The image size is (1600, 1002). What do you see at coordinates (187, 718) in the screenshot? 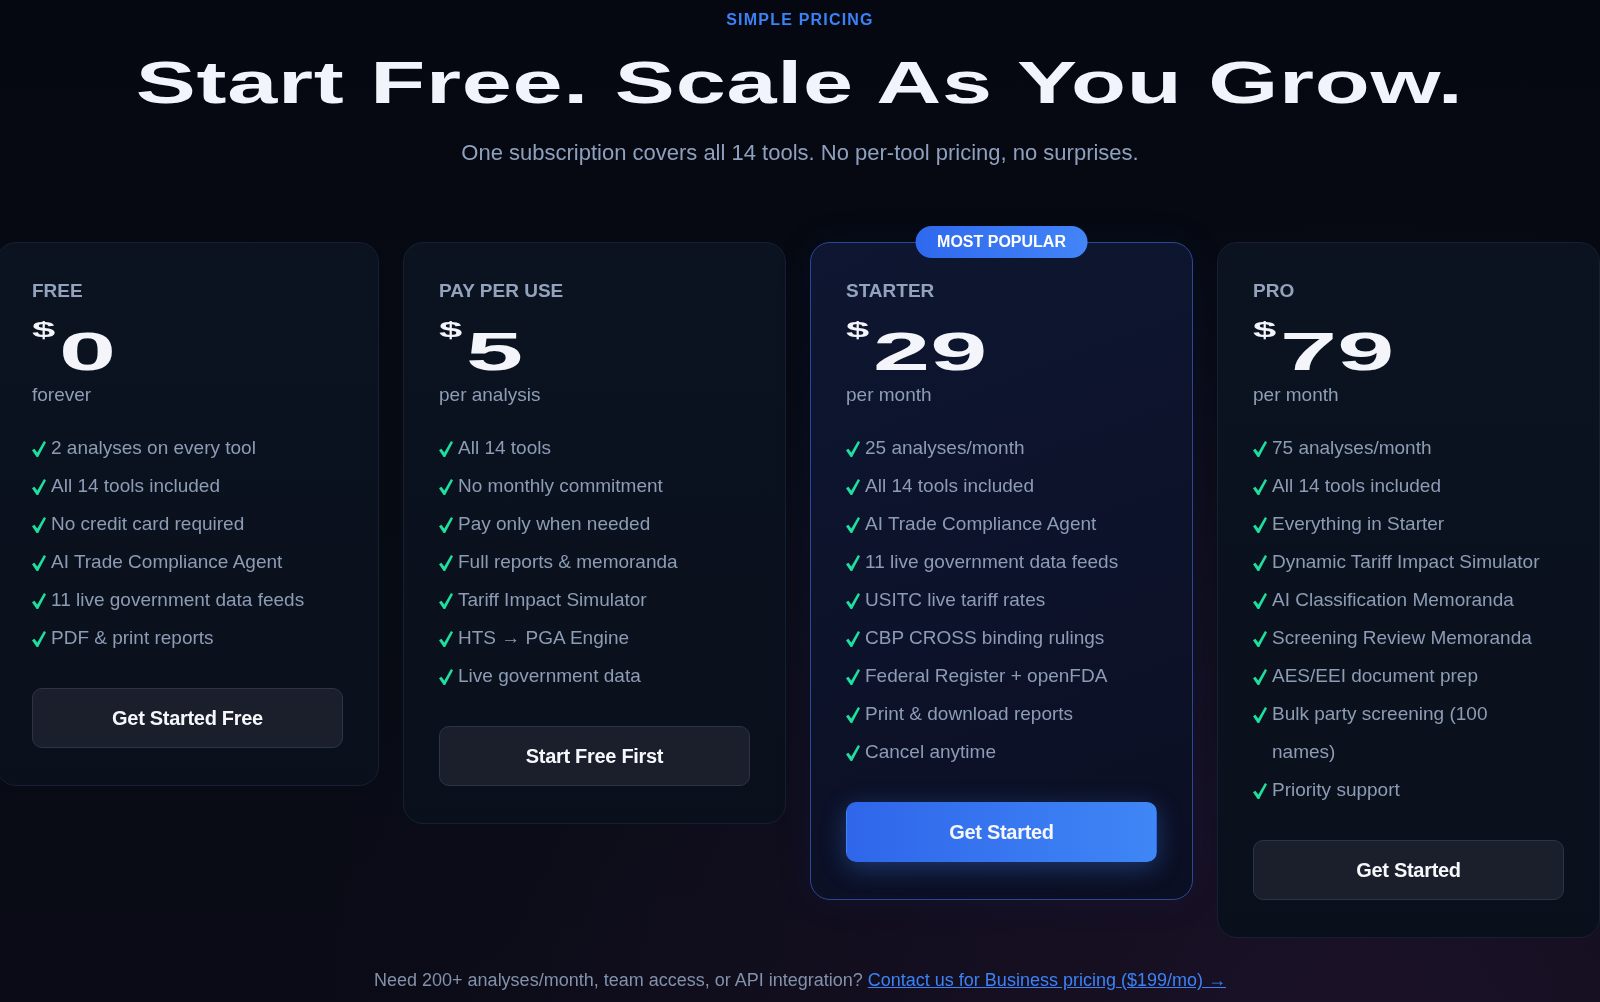
I see `cta-button: Get Started Free` at bounding box center [187, 718].